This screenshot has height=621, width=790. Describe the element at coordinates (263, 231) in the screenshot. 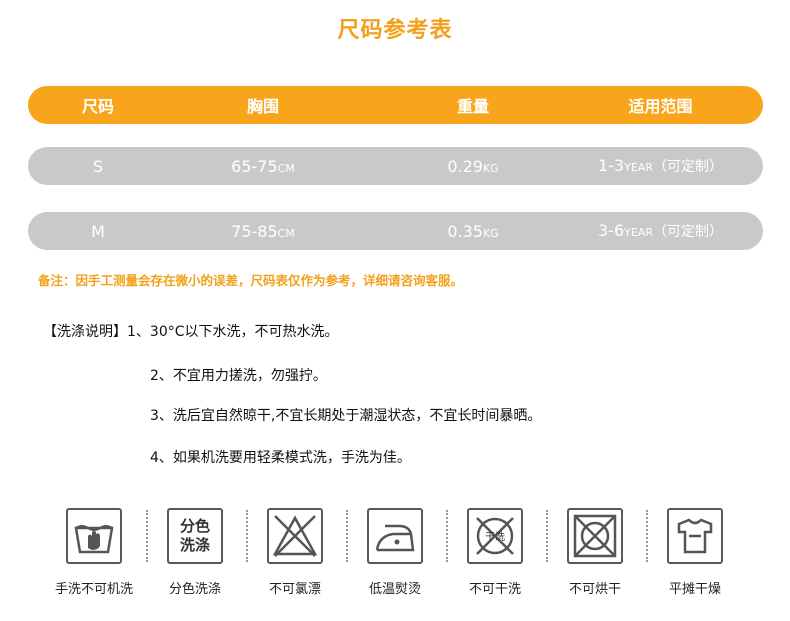

I see `chest-cell: 75-85CM` at that location.